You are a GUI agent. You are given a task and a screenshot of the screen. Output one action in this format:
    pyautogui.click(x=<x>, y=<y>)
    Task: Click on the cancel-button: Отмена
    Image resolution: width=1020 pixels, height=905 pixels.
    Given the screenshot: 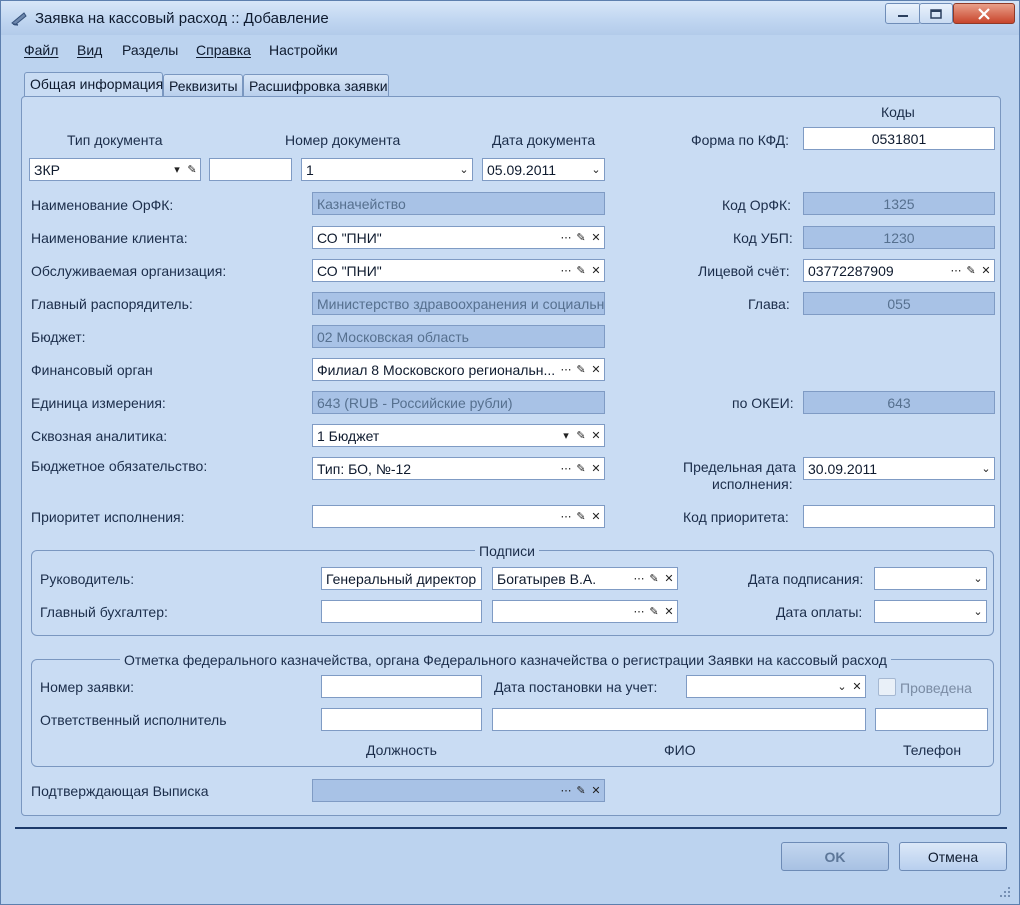 What is the action you would take?
    pyautogui.click(x=953, y=856)
    